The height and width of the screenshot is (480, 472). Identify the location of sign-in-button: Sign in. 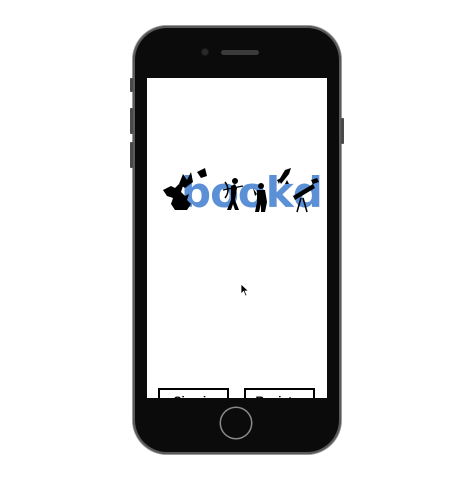
(193, 393).